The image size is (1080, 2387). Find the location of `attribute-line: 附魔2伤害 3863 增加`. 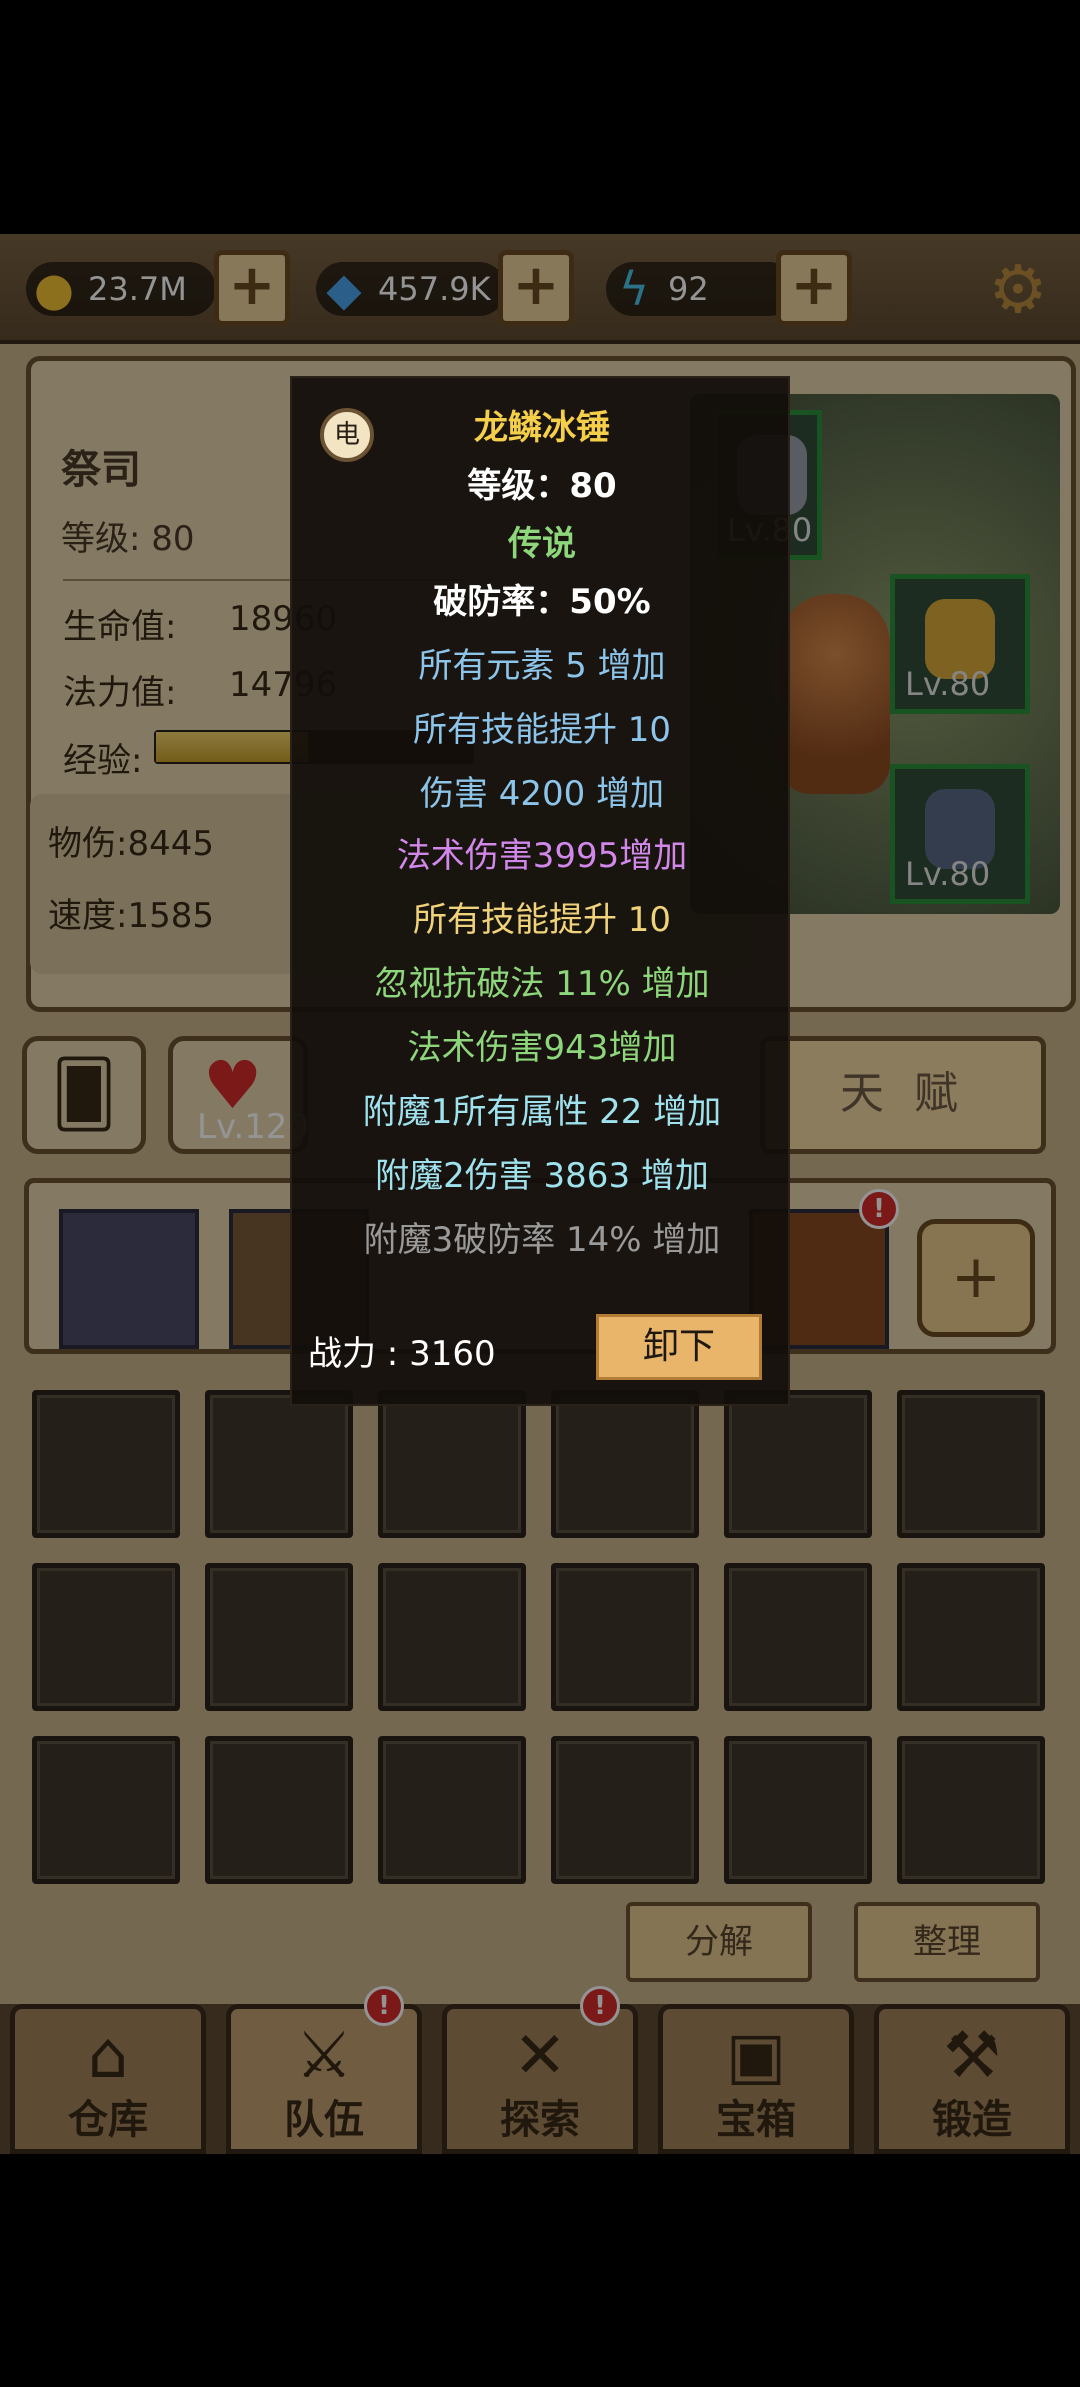

attribute-line: 附魔2伤害 3863 增加 is located at coordinates (542, 1176).